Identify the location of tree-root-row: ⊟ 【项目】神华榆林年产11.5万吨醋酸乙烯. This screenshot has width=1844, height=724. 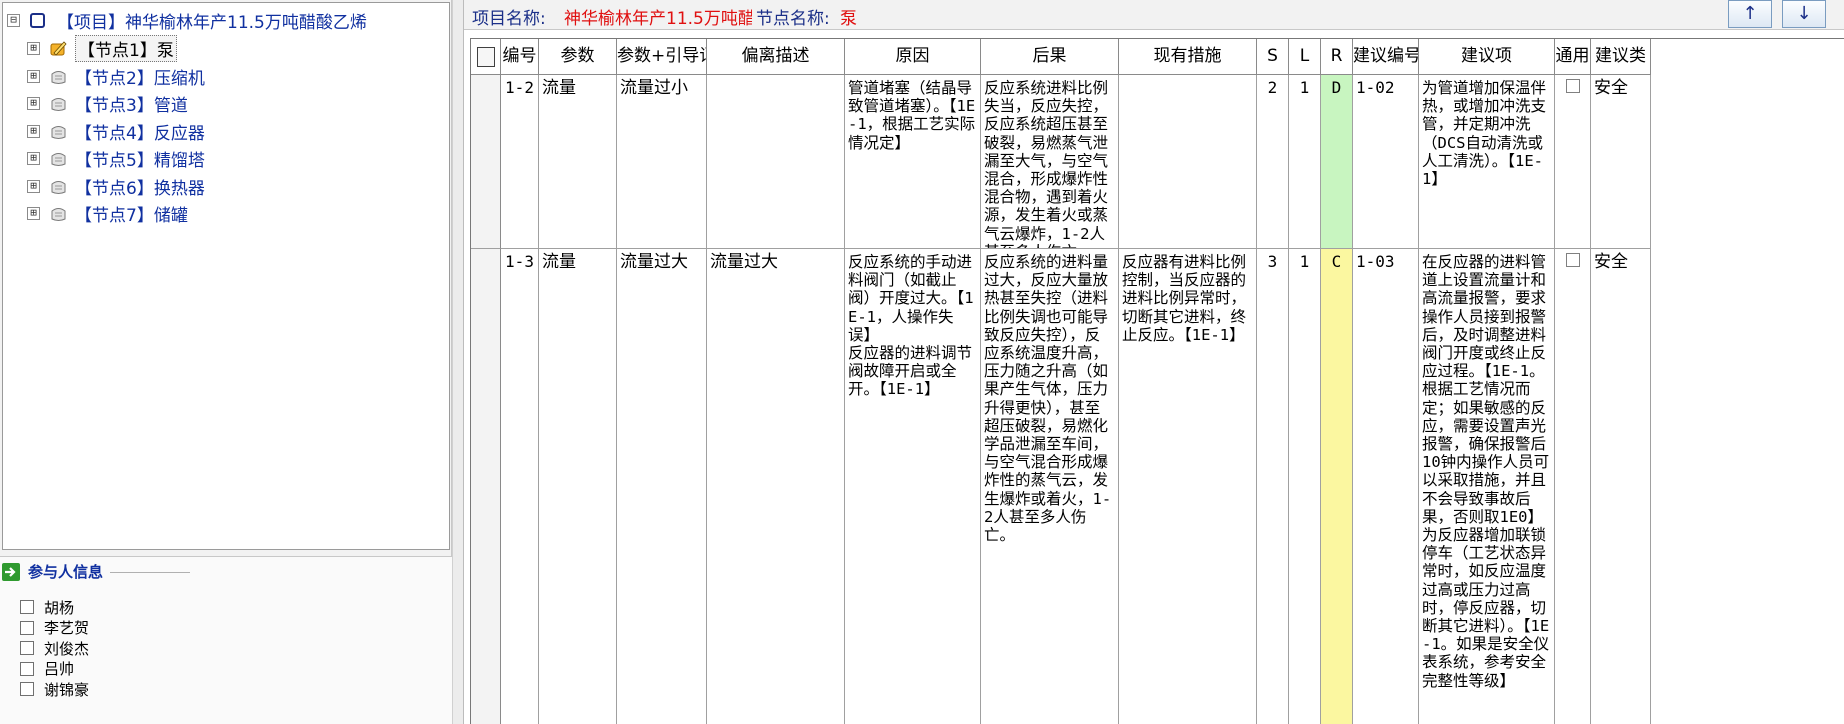
(187, 20).